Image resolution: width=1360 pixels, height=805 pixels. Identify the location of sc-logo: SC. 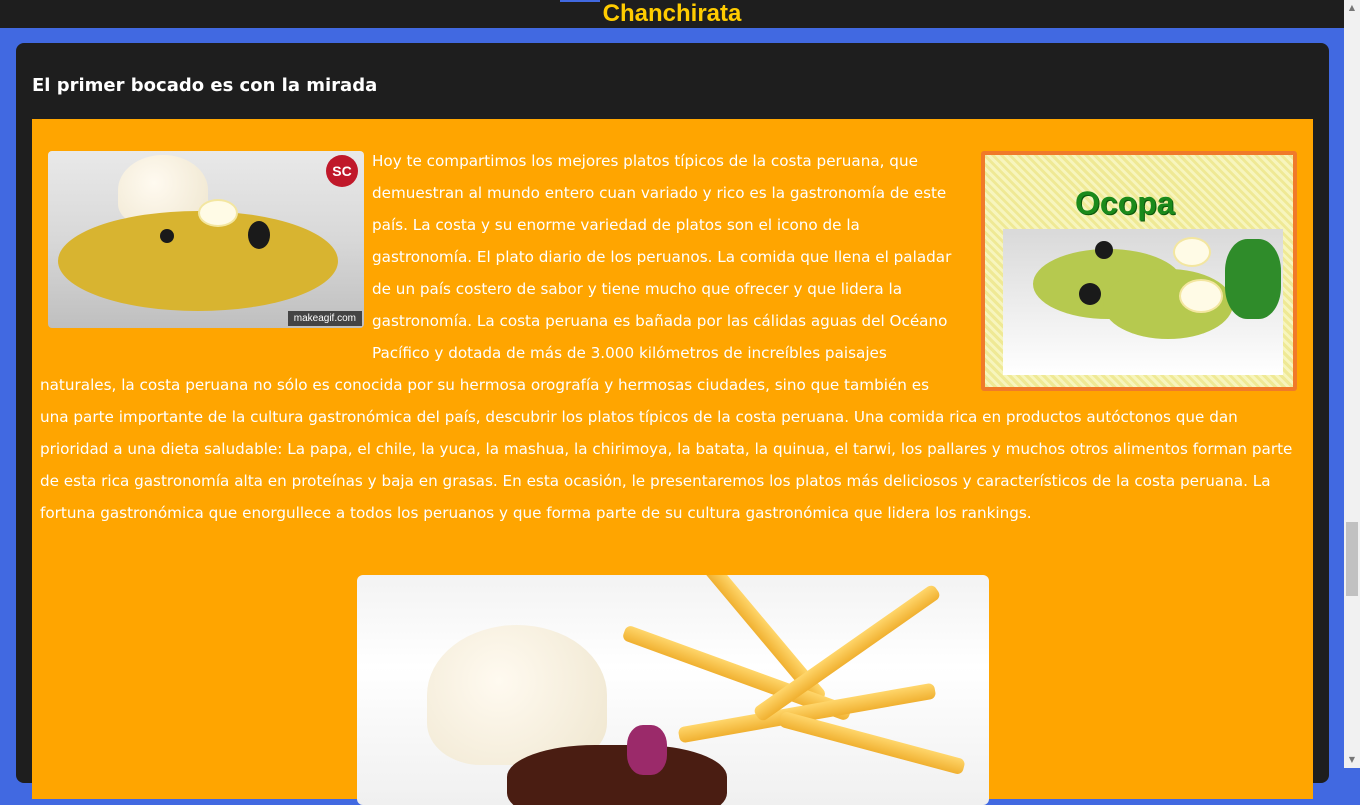
(342, 171).